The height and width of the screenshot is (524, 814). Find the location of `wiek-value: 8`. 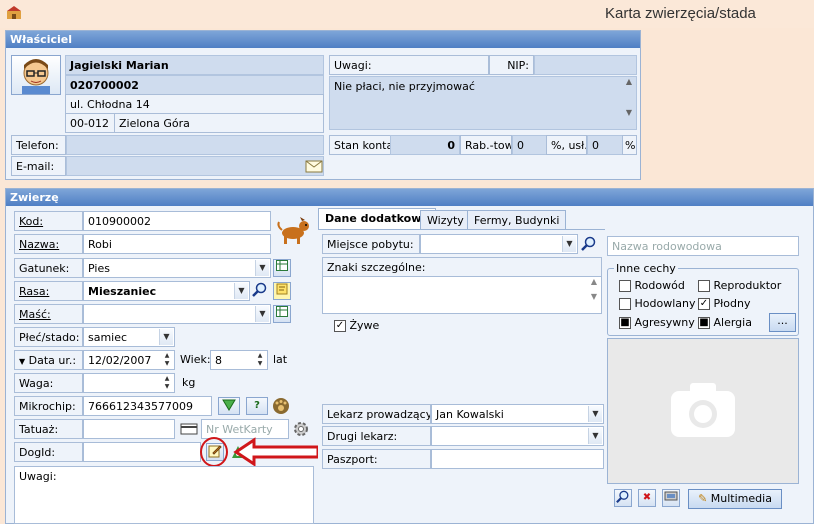

wiek-value: 8 is located at coordinates (218, 360).